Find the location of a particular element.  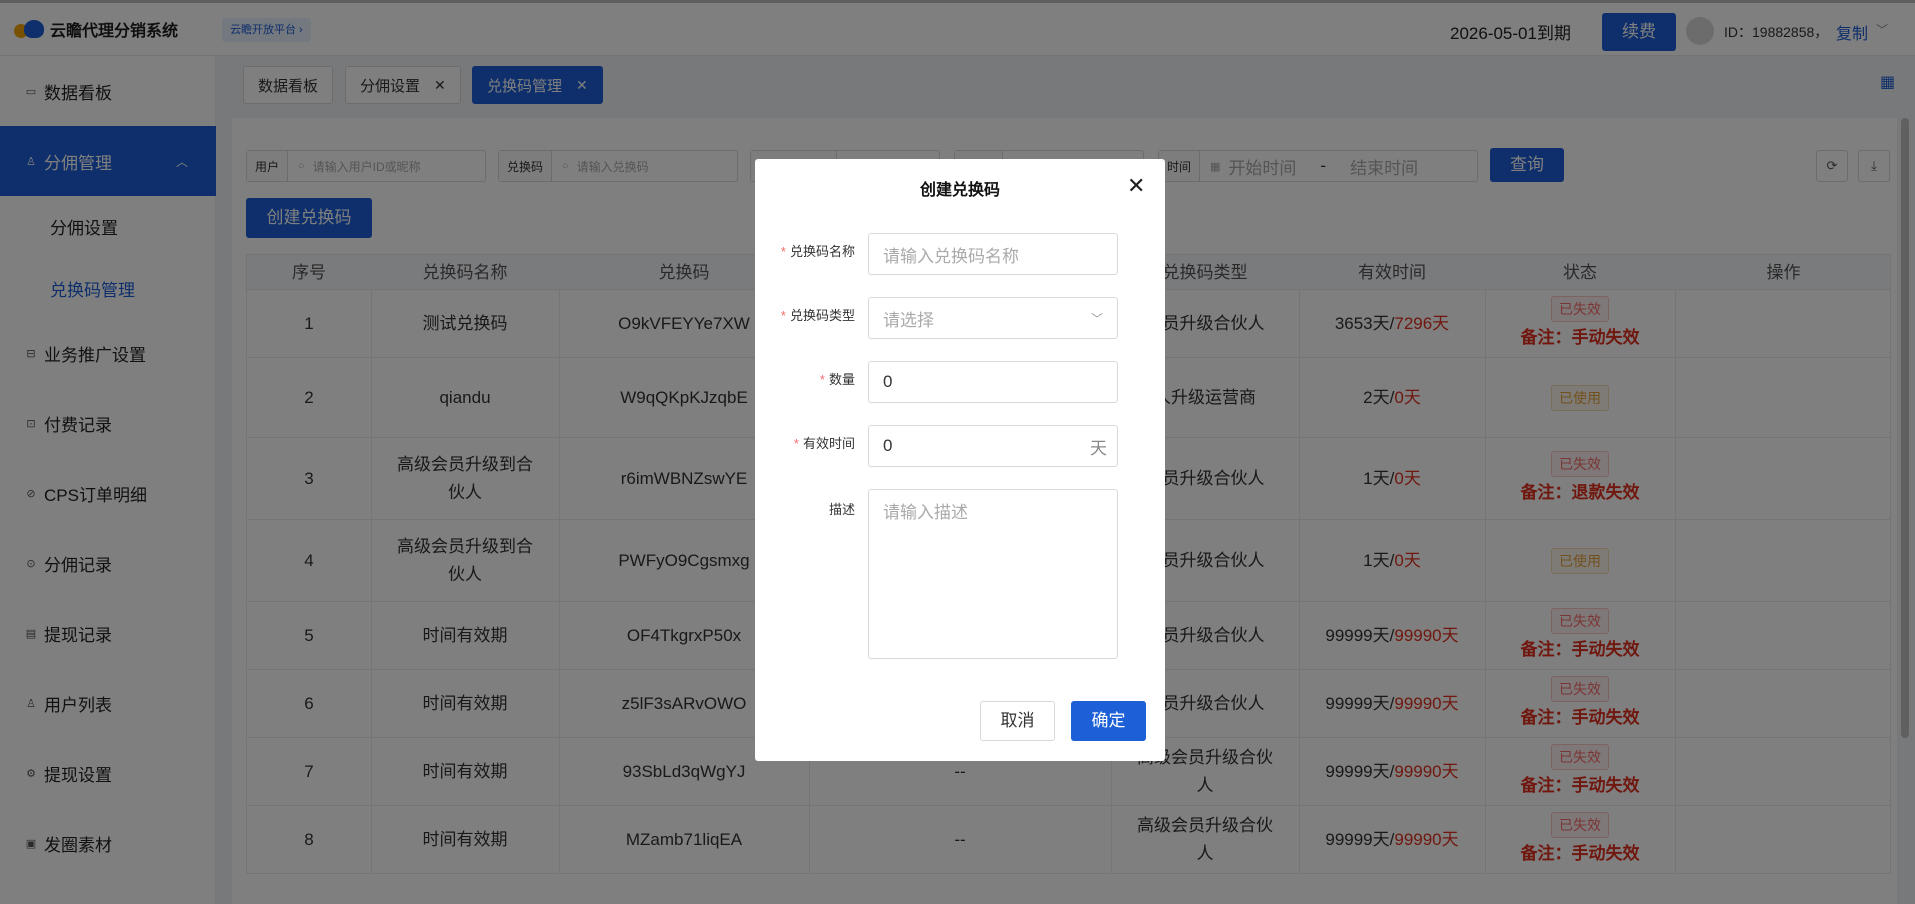

name-placeholder: 请输入兑换码名称 is located at coordinates (951, 256).